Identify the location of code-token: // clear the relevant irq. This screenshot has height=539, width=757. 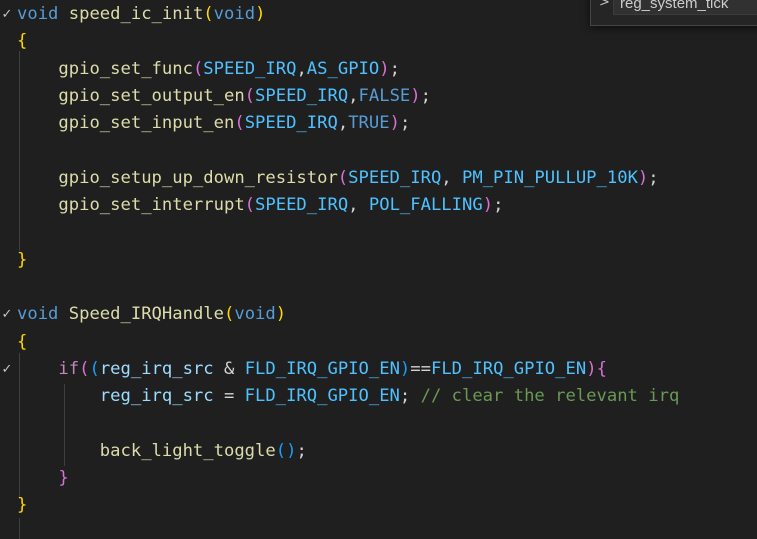
(550, 396).